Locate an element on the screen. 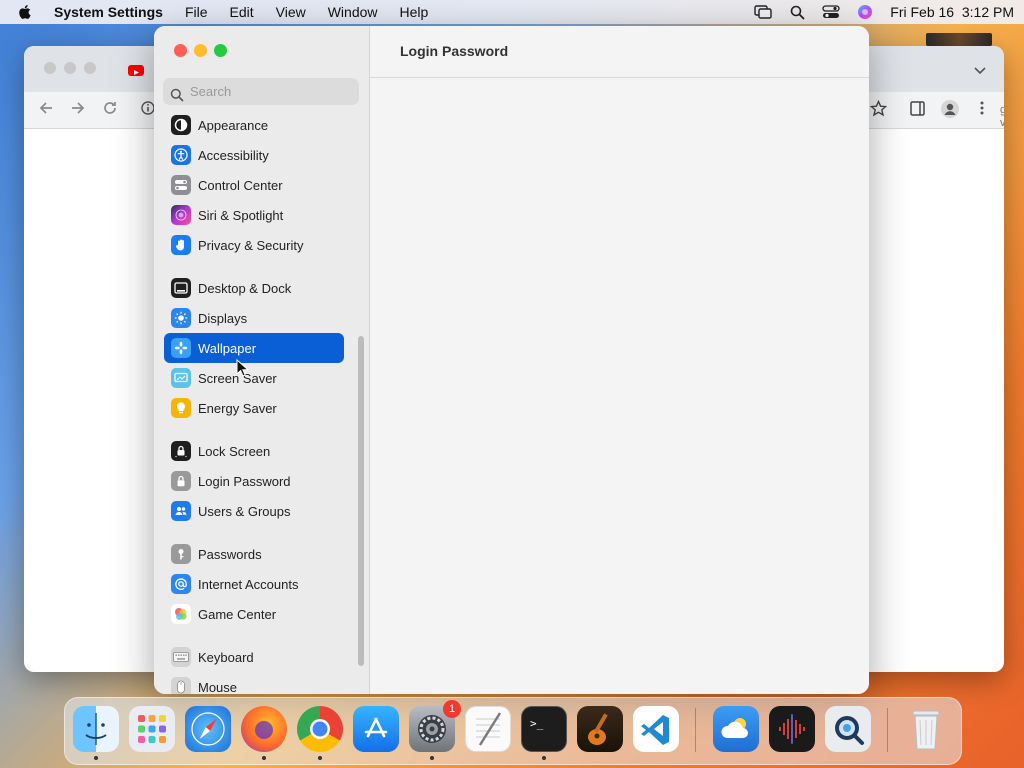 The width and height of the screenshot is (1024, 768). sidebar-item-internet-accounts: Internet Accounts is located at coordinates (254, 584).